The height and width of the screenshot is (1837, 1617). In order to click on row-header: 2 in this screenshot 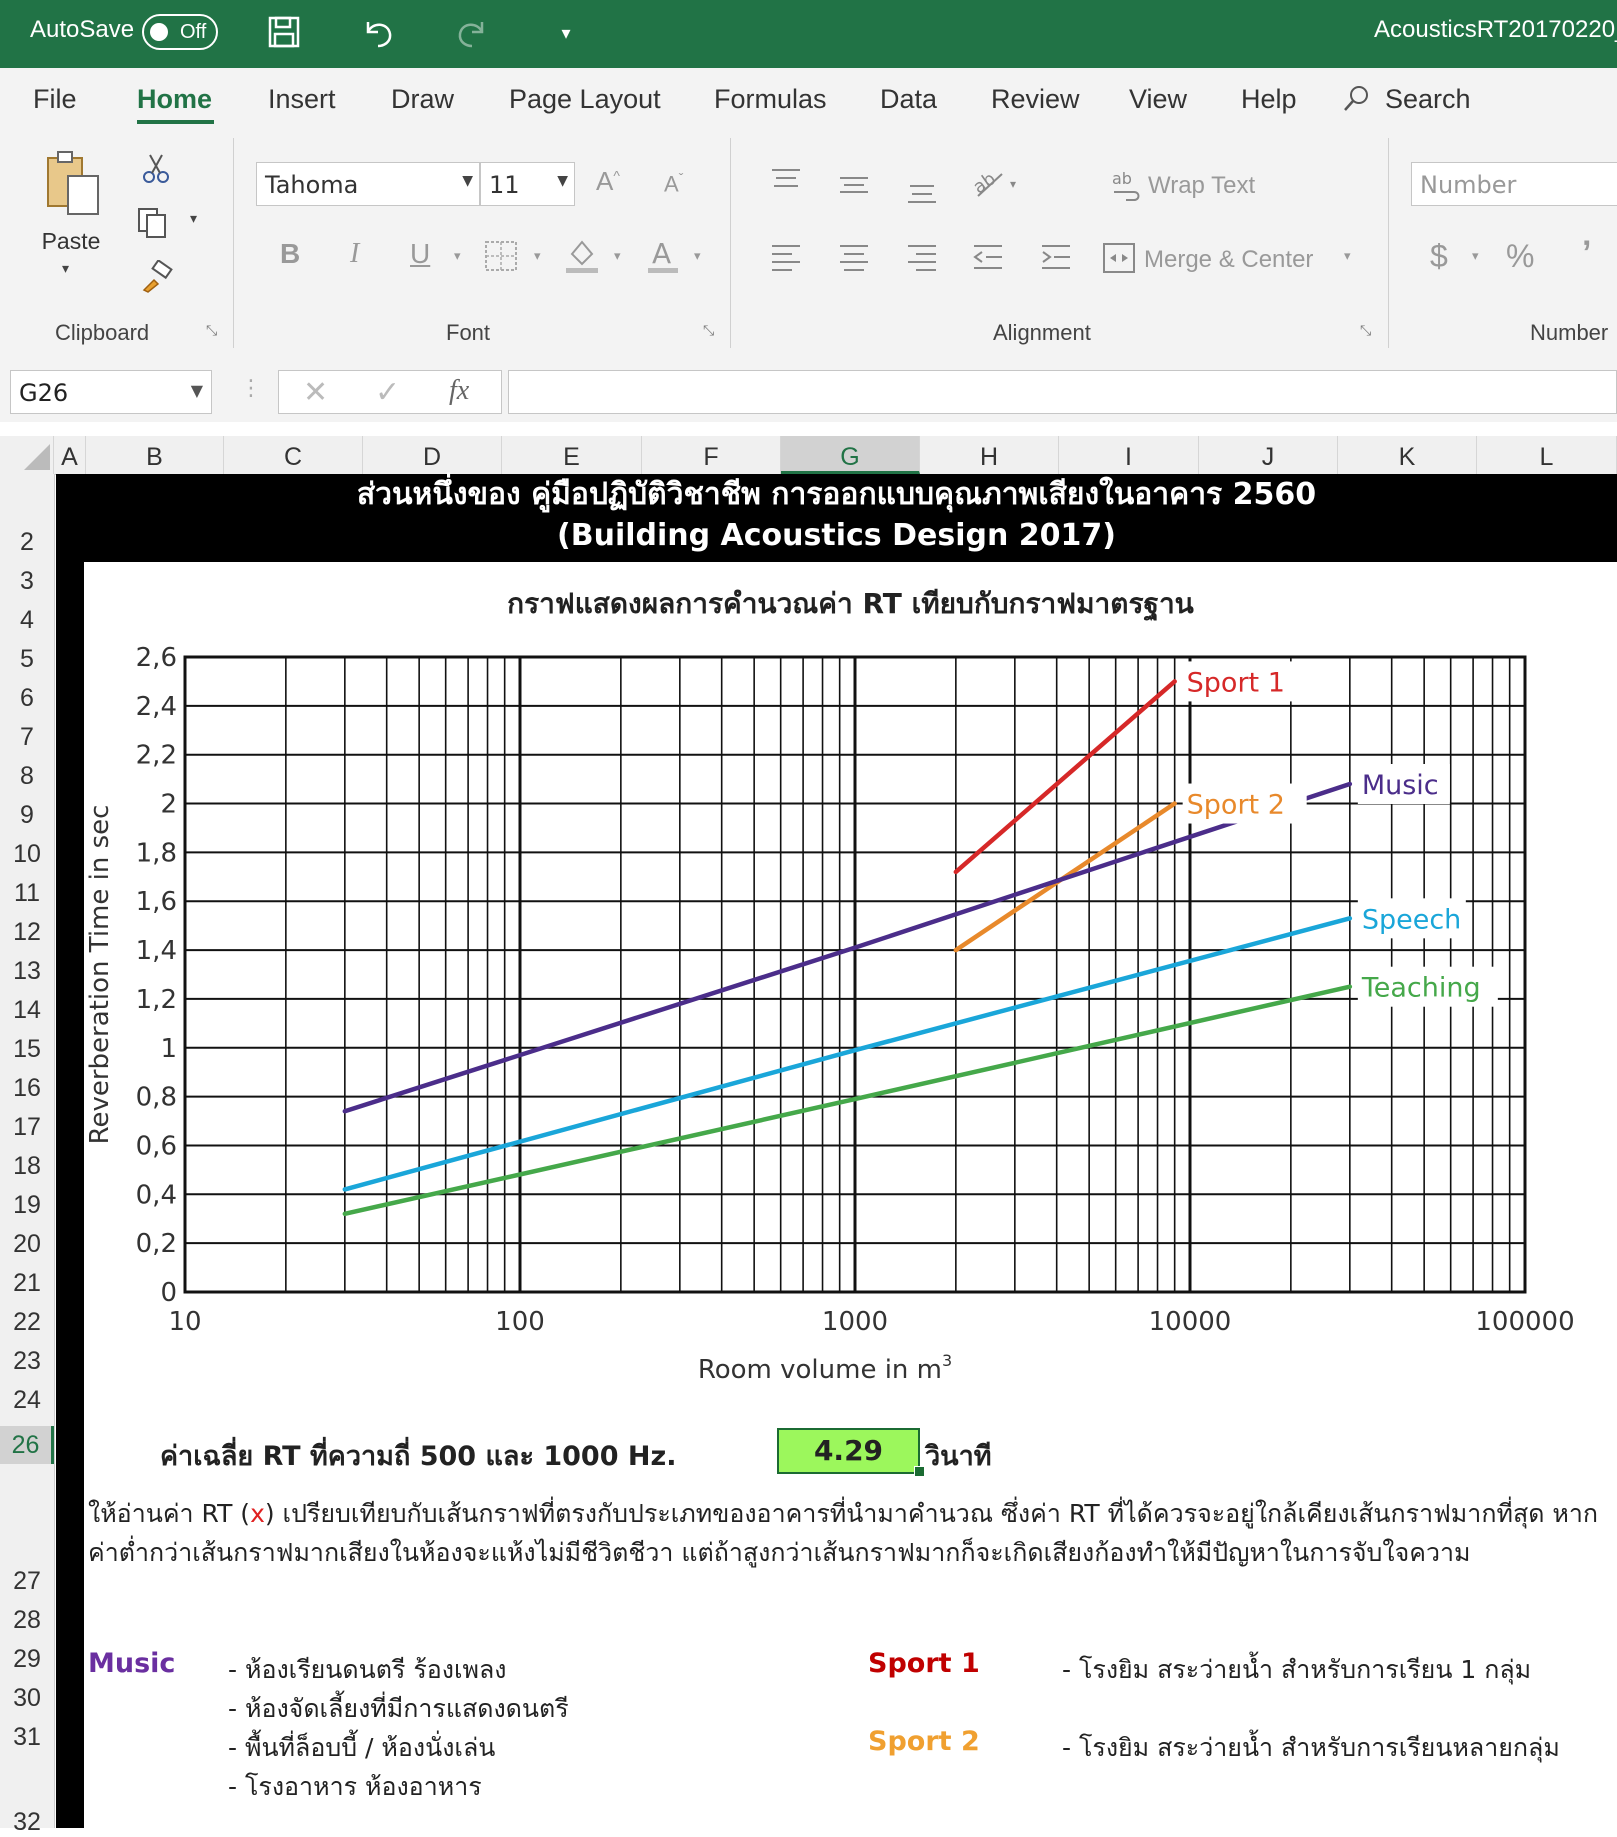, I will do `click(27, 542)`.